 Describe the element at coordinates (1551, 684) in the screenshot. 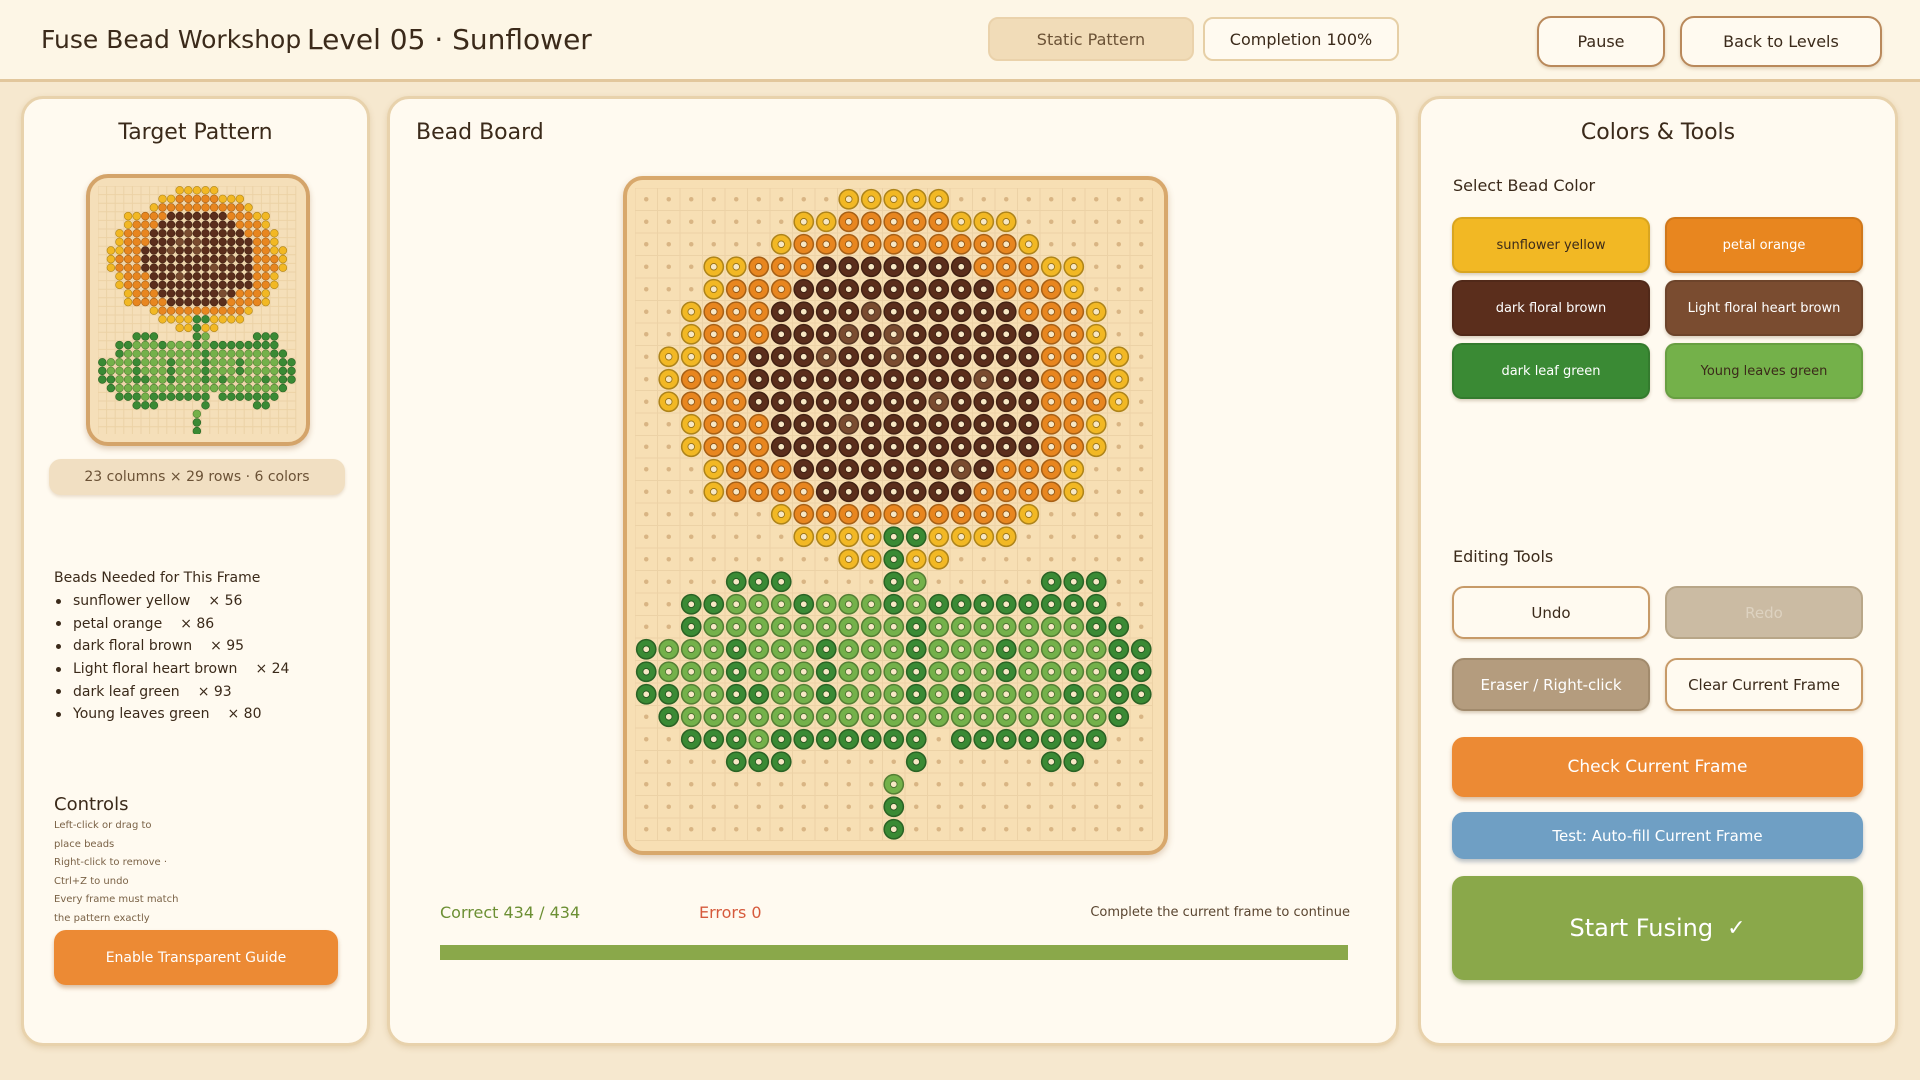

I see `eraser-button: Eraser / Right-click` at that location.